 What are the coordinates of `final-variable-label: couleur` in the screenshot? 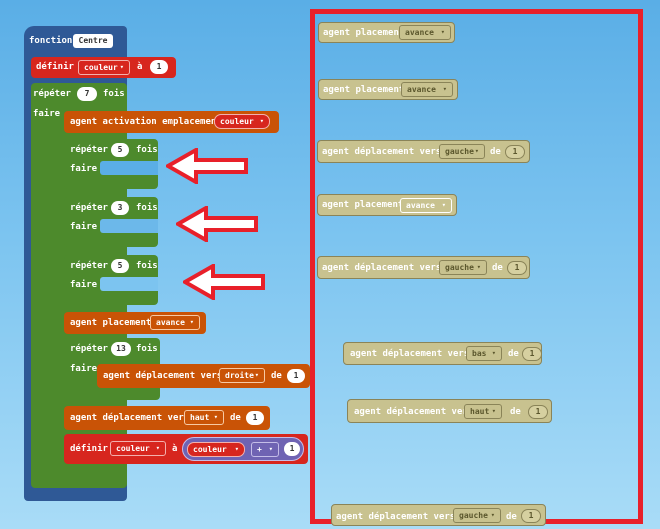 It's located at (133, 448).